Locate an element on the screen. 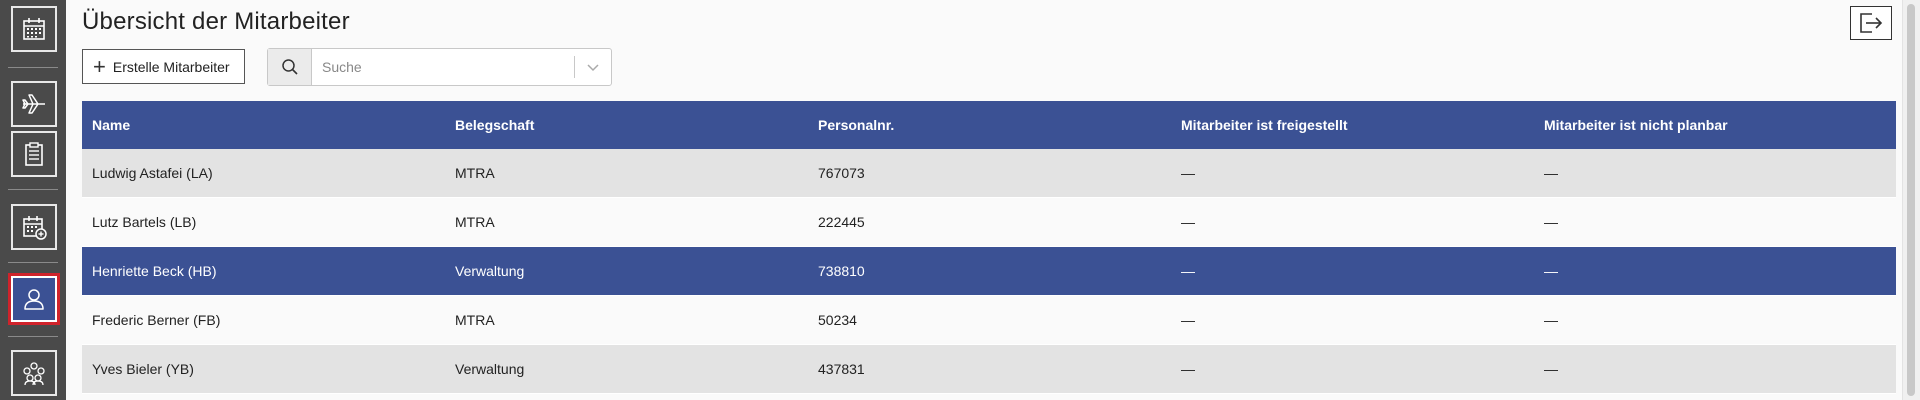 The image size is (1920, 400). create-employee-button: + Erstelle Mitarbeiter is located at coordinates (163, 66).